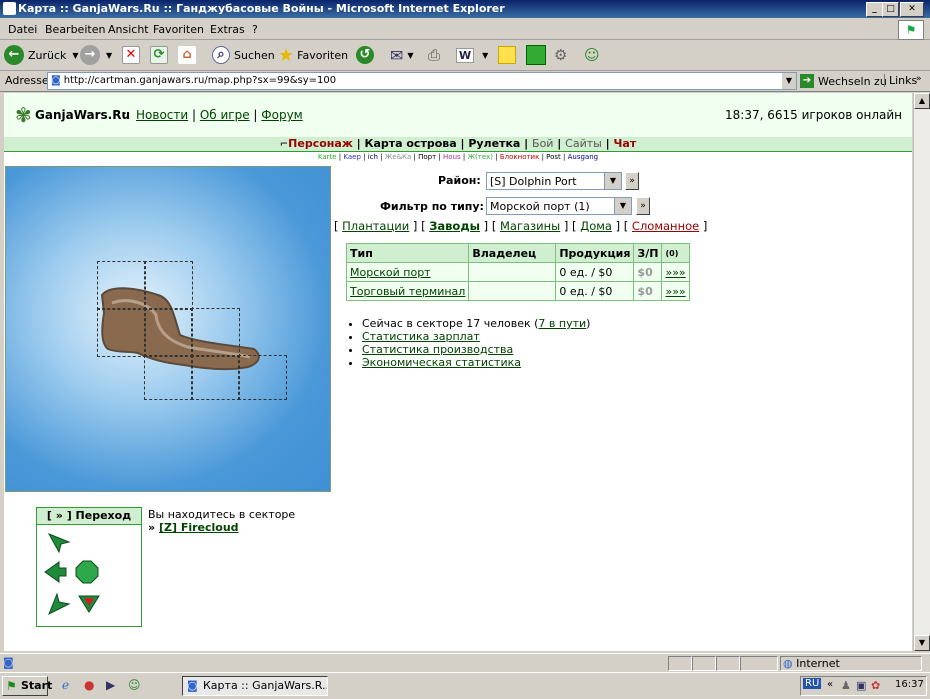 This screenshot has width=930, height=699. Describe the element at coordinates (900, 80) in the screenshot. I see `links-button: Links` at that location.